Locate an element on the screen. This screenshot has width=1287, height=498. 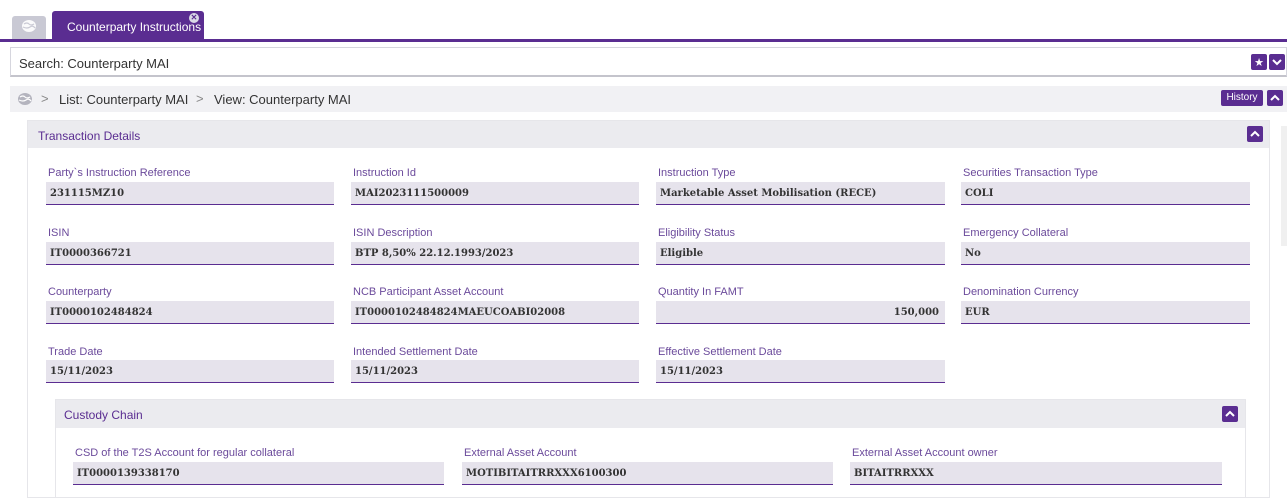
custody-chain-header: Custody Chain is located at coordinates (650, 414).